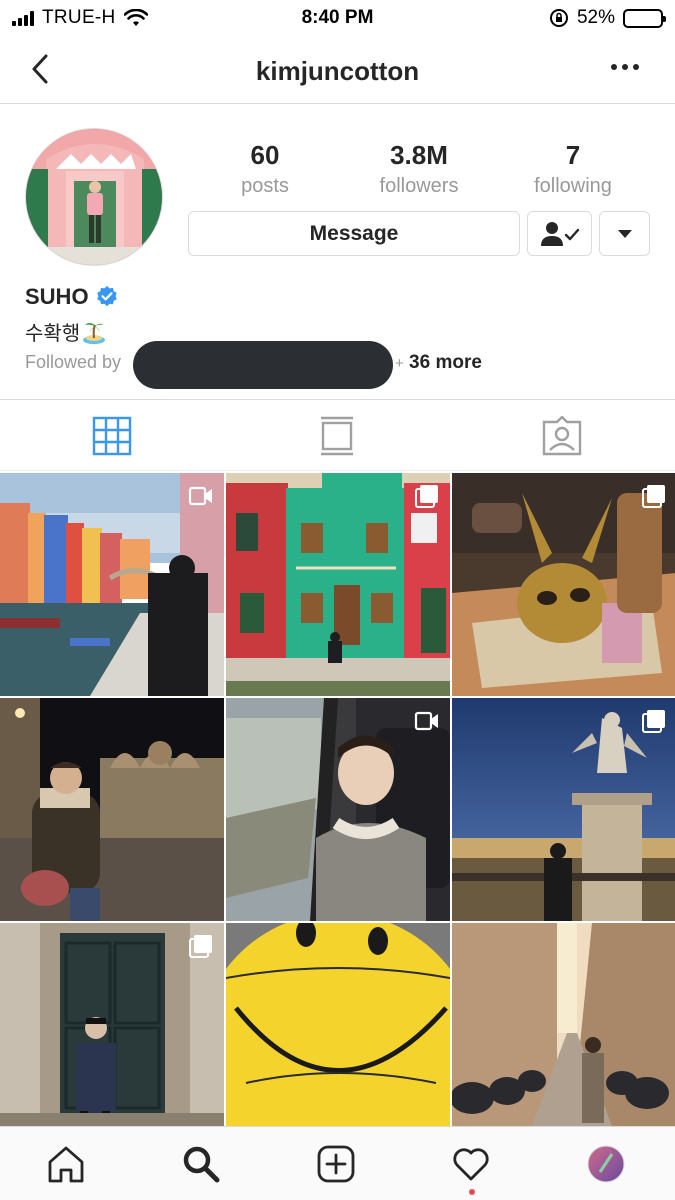 This screenshot has height=1200, width=675. Describe the element at coordinates (558, 18) in the screenshot. I see `rotation-lock-icon` at that location.